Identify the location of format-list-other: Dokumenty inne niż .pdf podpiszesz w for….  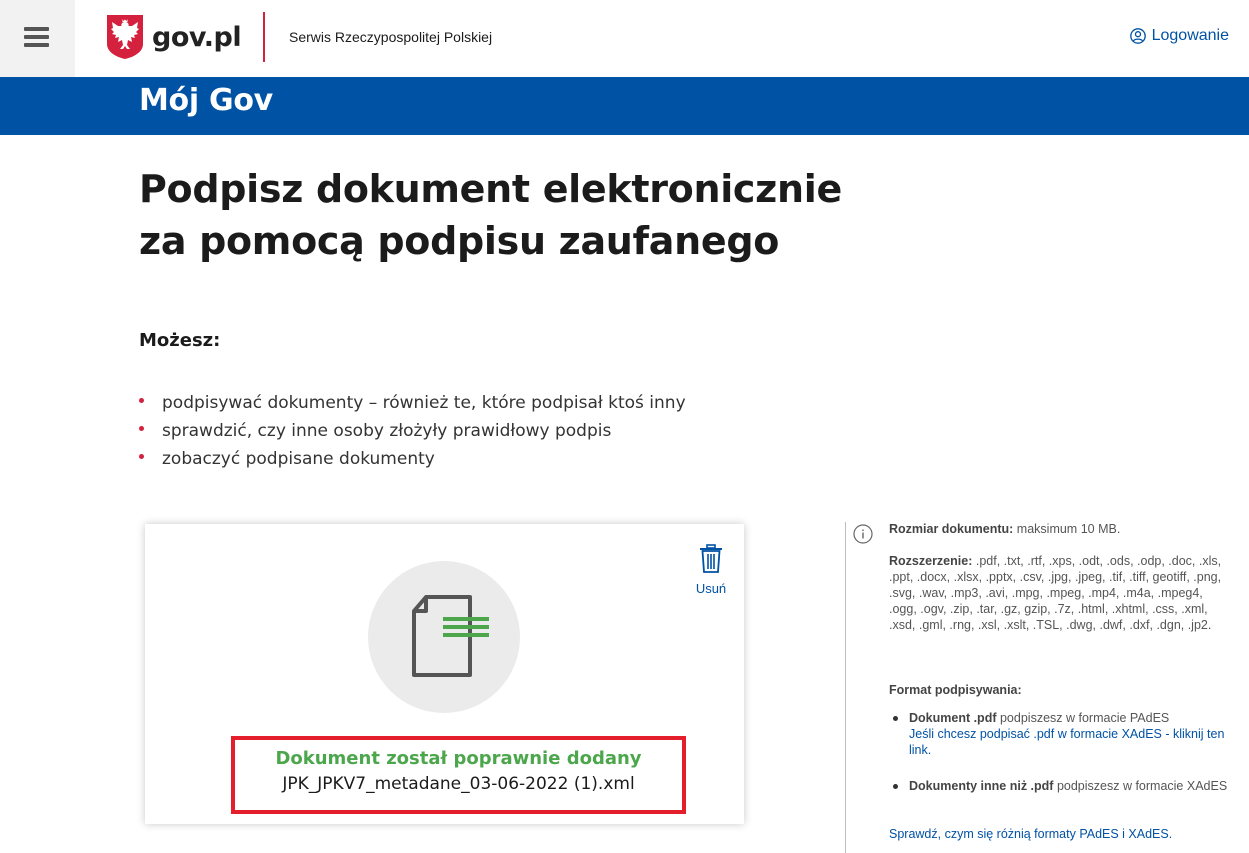
(1059, 786).